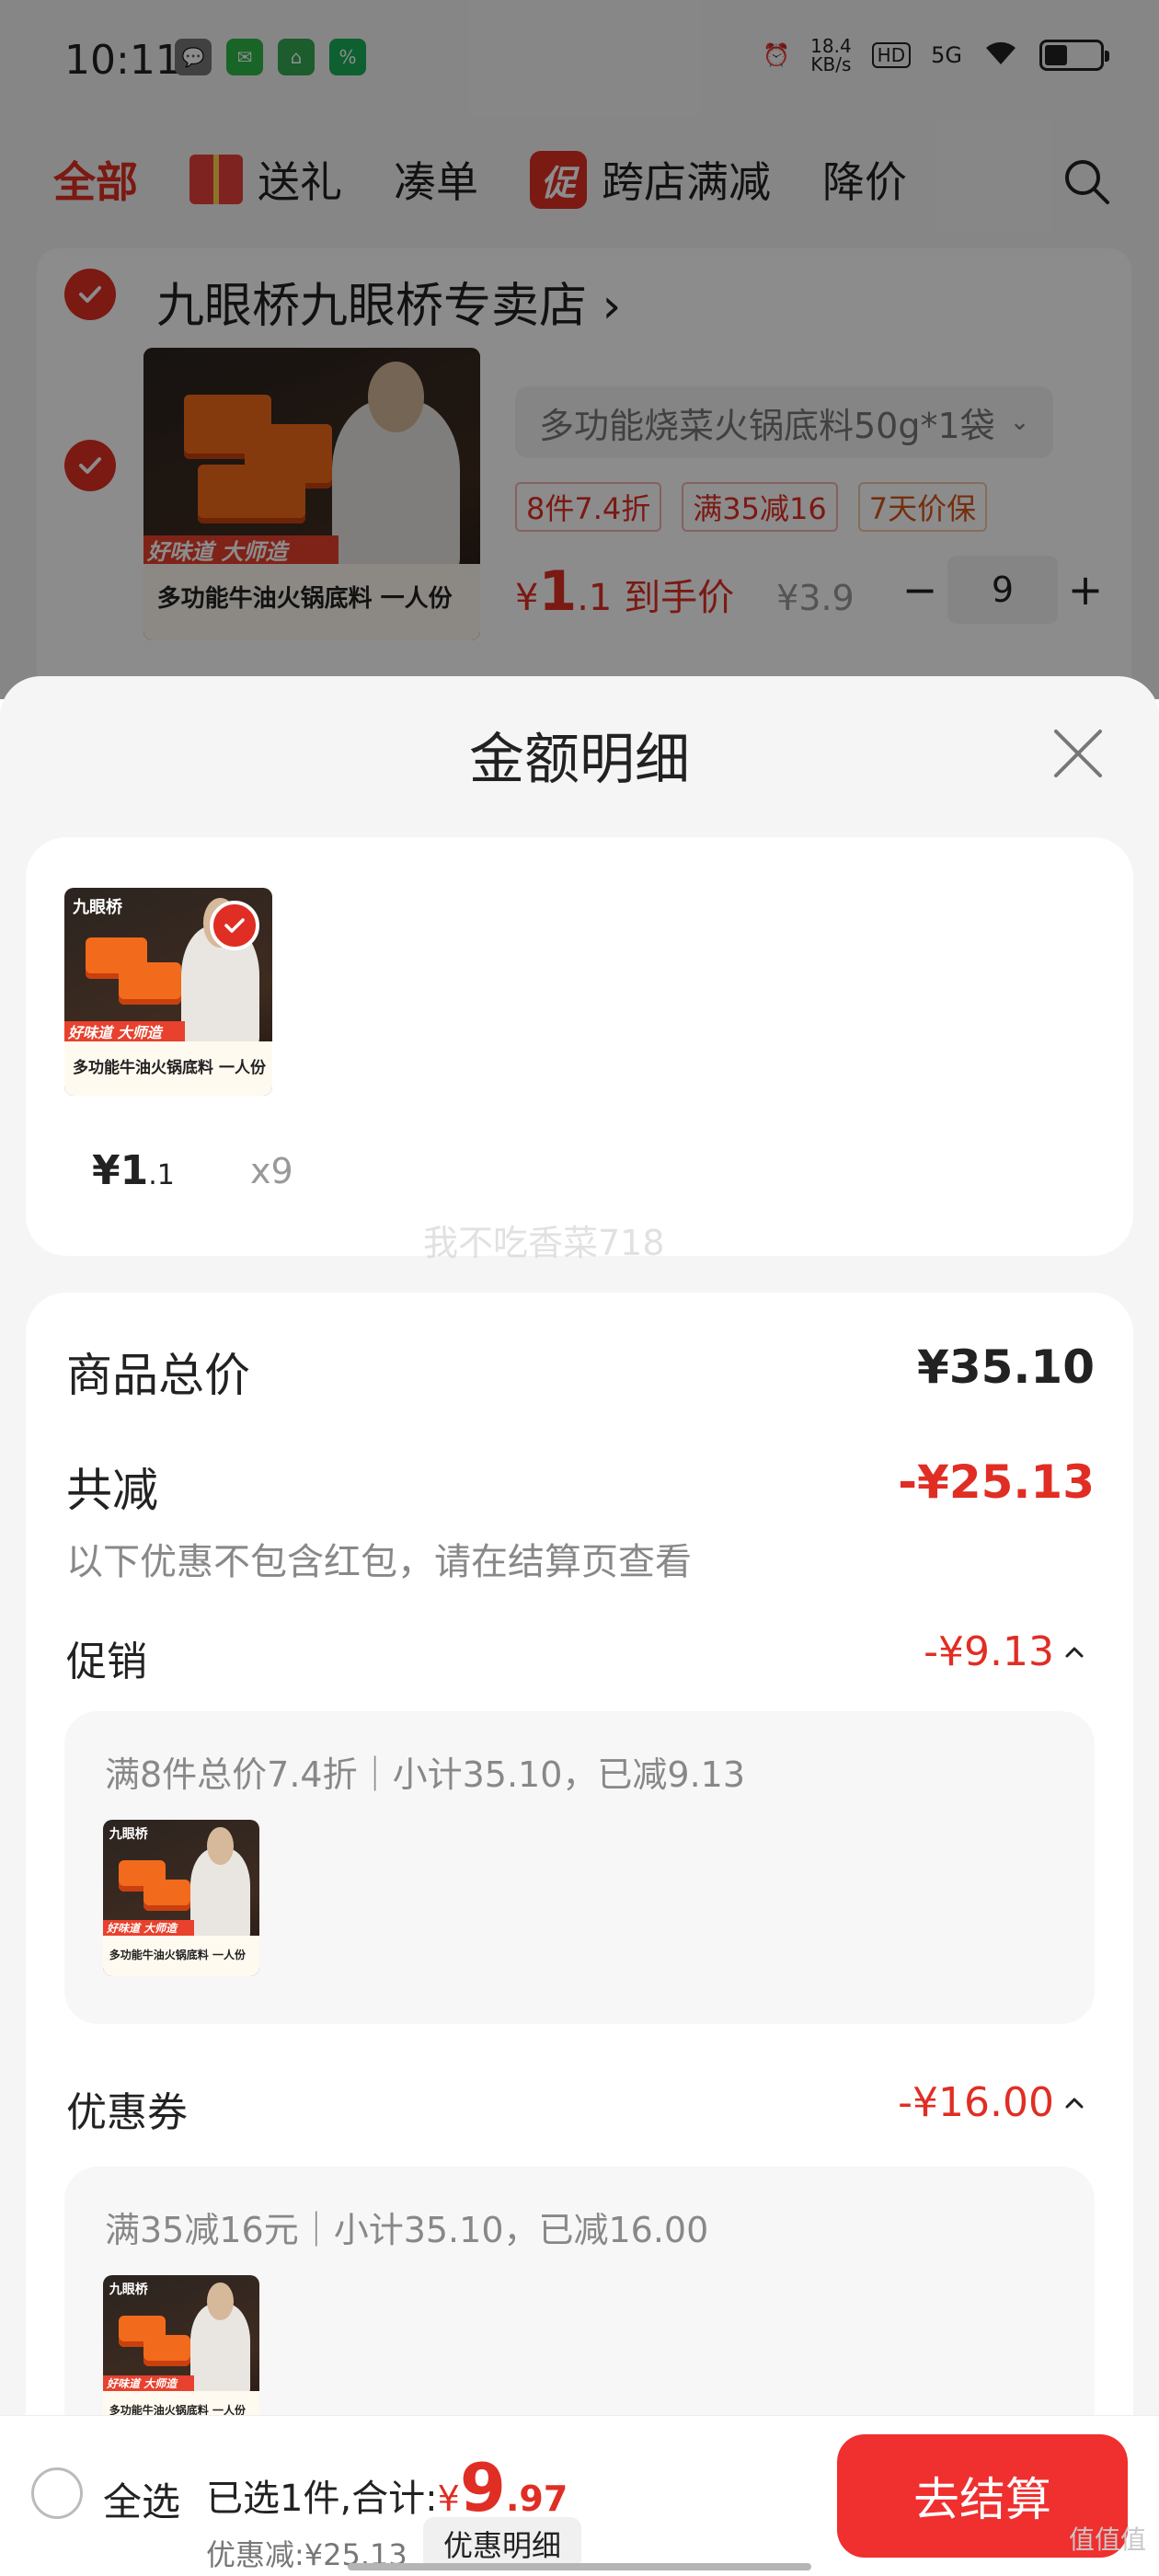 This screenshot has width=1159, height=2576. What do you see at coordinates (536, 2498) in the screenshot?
I see `total-dec: .97` at bounding box center [536, 2498].